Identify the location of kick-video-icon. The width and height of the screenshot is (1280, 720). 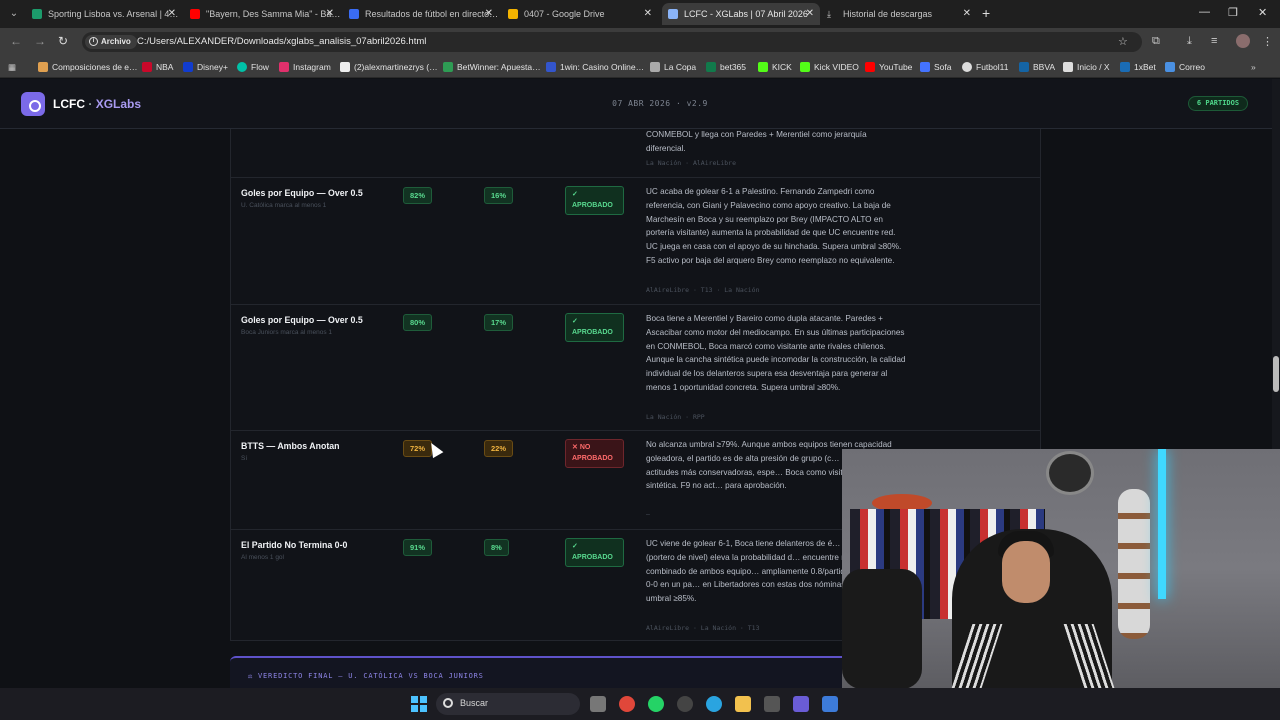
(805, 67).